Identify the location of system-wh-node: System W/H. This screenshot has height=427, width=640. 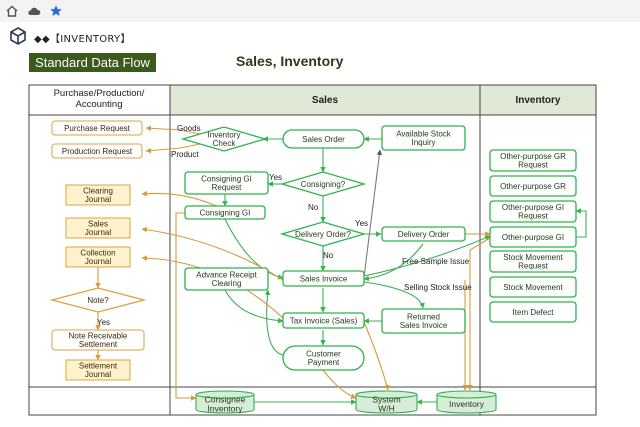
(386, 402).